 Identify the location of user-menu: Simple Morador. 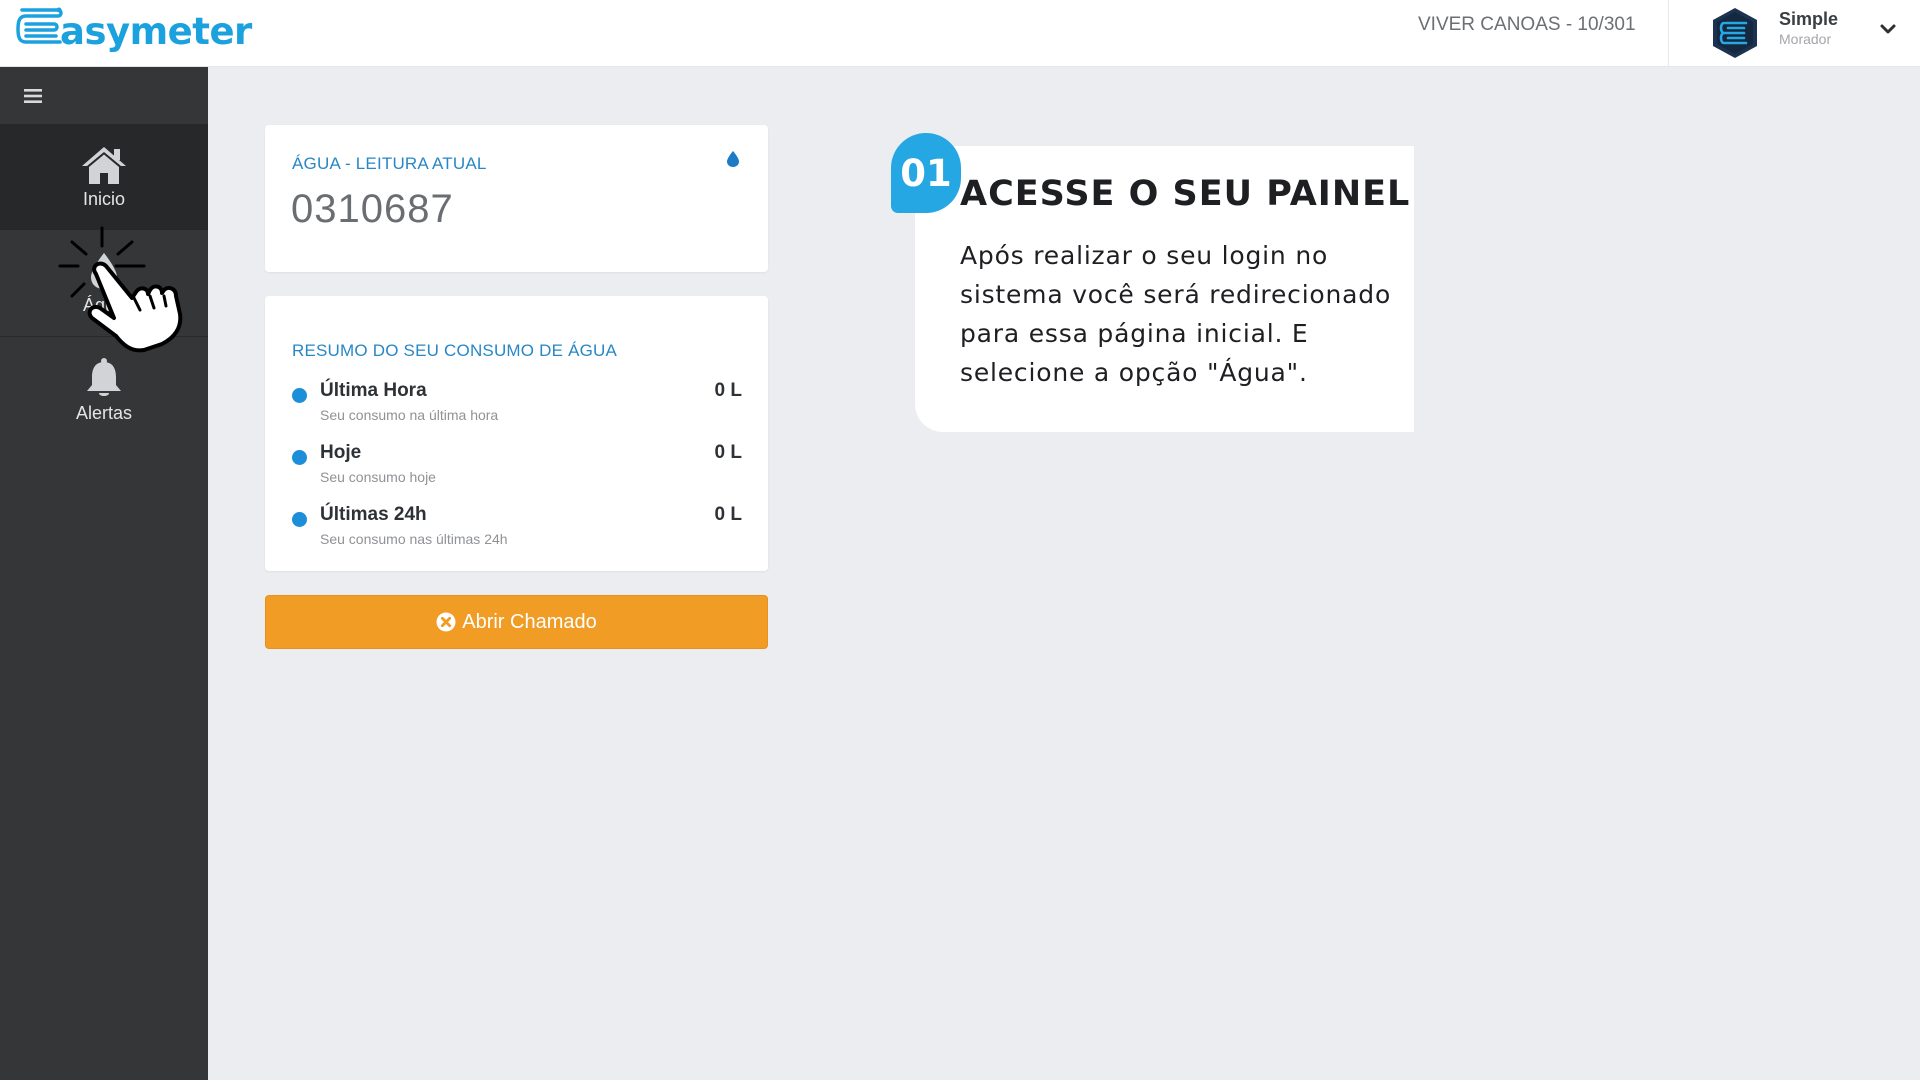
(1794, 33).